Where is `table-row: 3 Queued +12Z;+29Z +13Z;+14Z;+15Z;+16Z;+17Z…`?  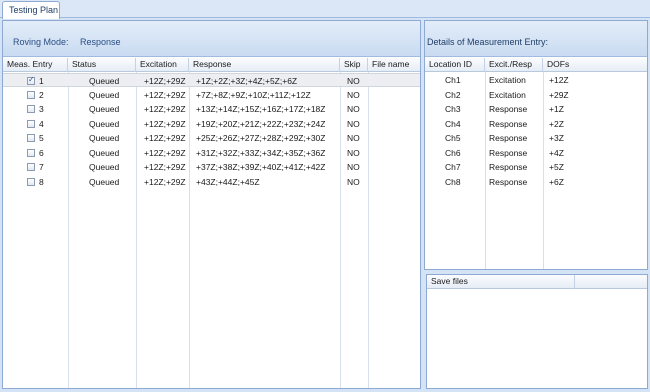
table-row: 3 Queued +12Z;+29Z +13Z;+14Z;+15Z;+16Z;+17Z… is located at coordinates (211, 109).